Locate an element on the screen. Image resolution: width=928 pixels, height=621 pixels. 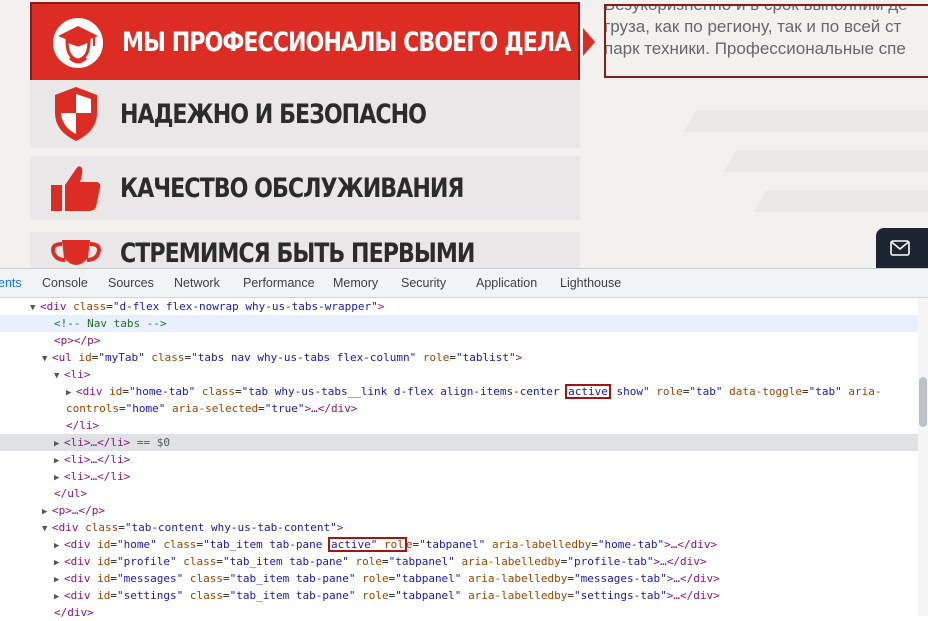
scrollbar-thumb is located at coordinates (923, 402).